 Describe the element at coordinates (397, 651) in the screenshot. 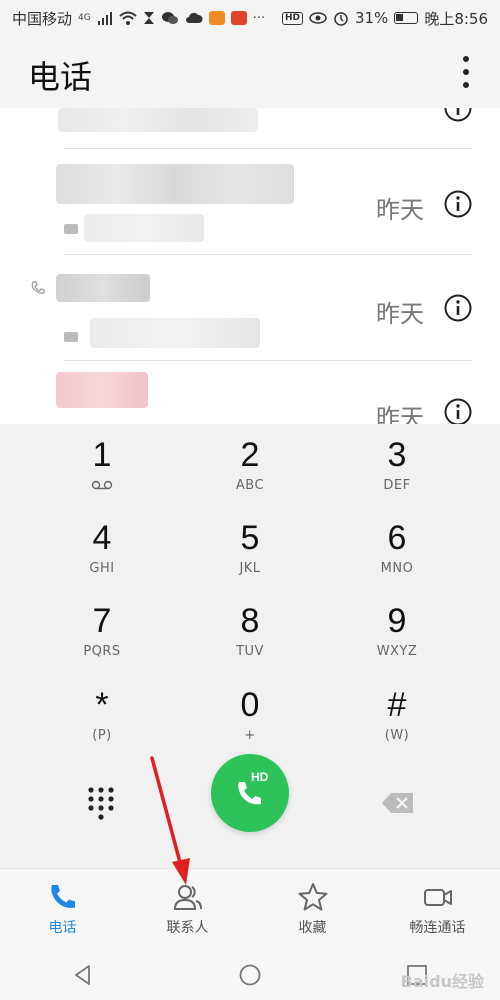

I see `key-letters: WXYZ` at that location.